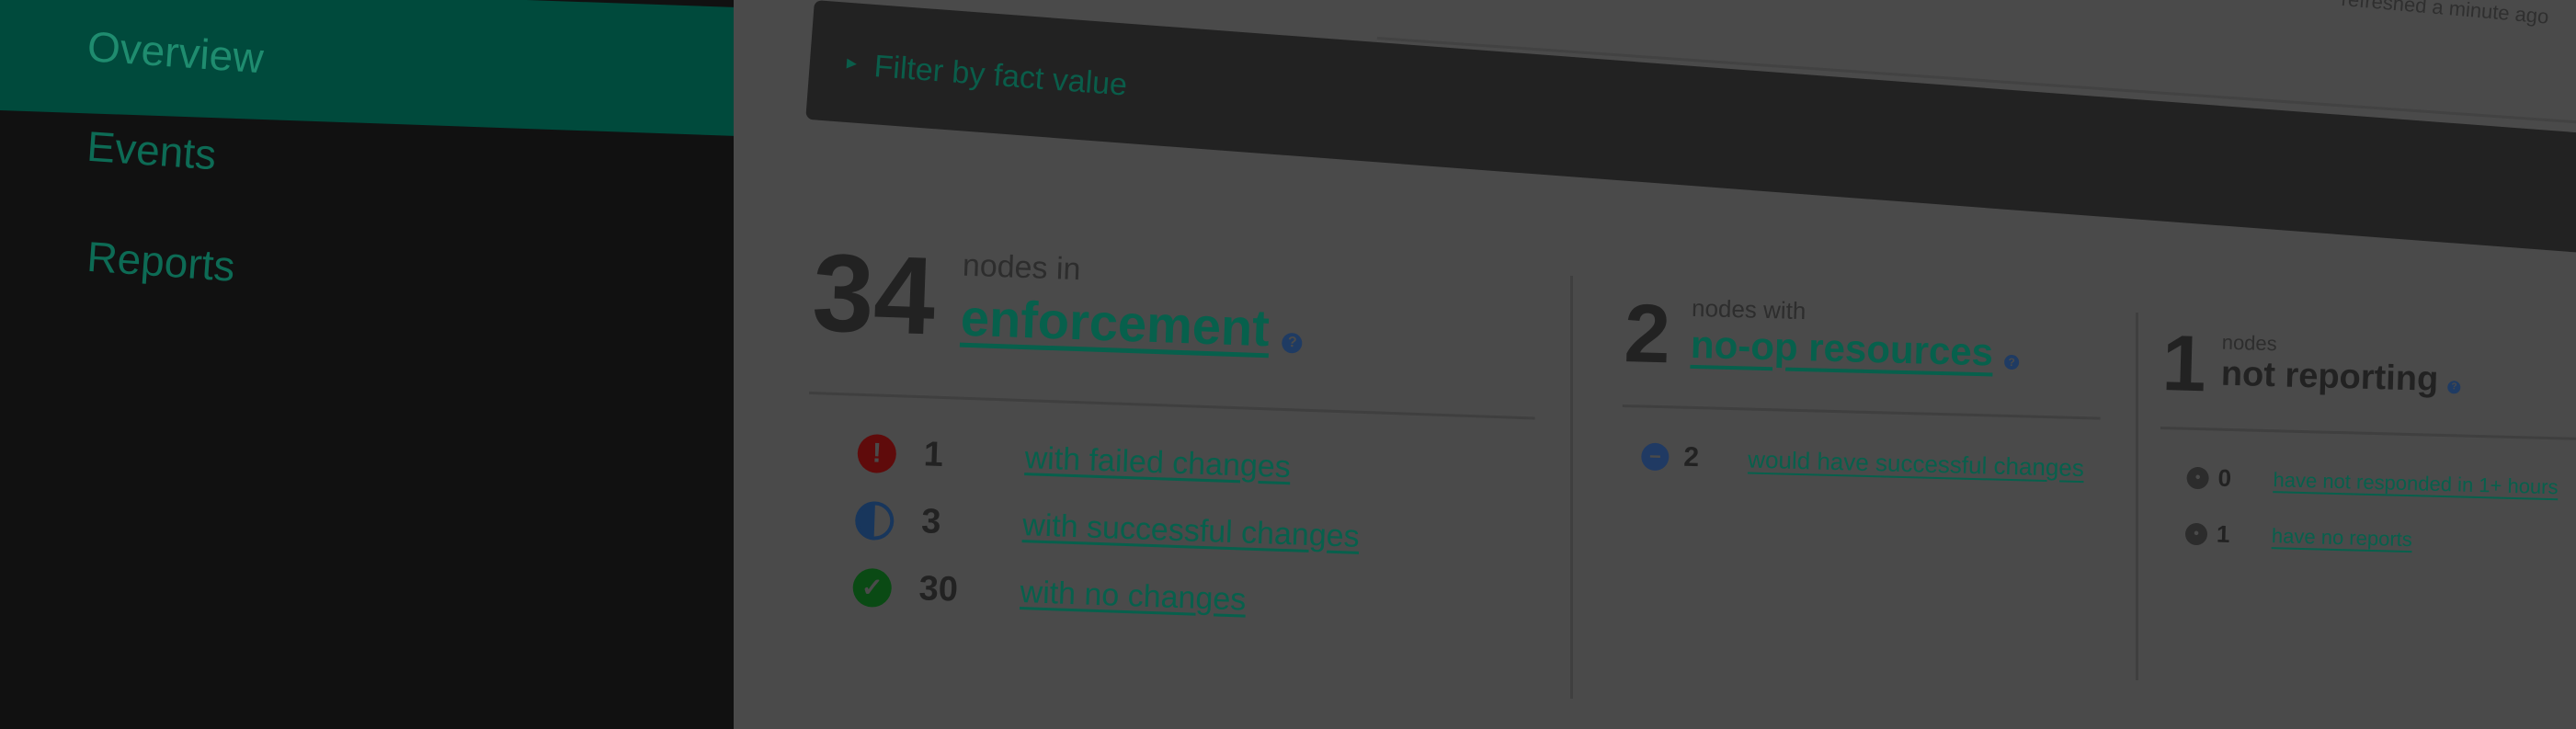  What do you see at coordinates (2329, 377) in the screenshot?
I see `not-reporting-title: not reporting` at bounding box center [2329, 377].